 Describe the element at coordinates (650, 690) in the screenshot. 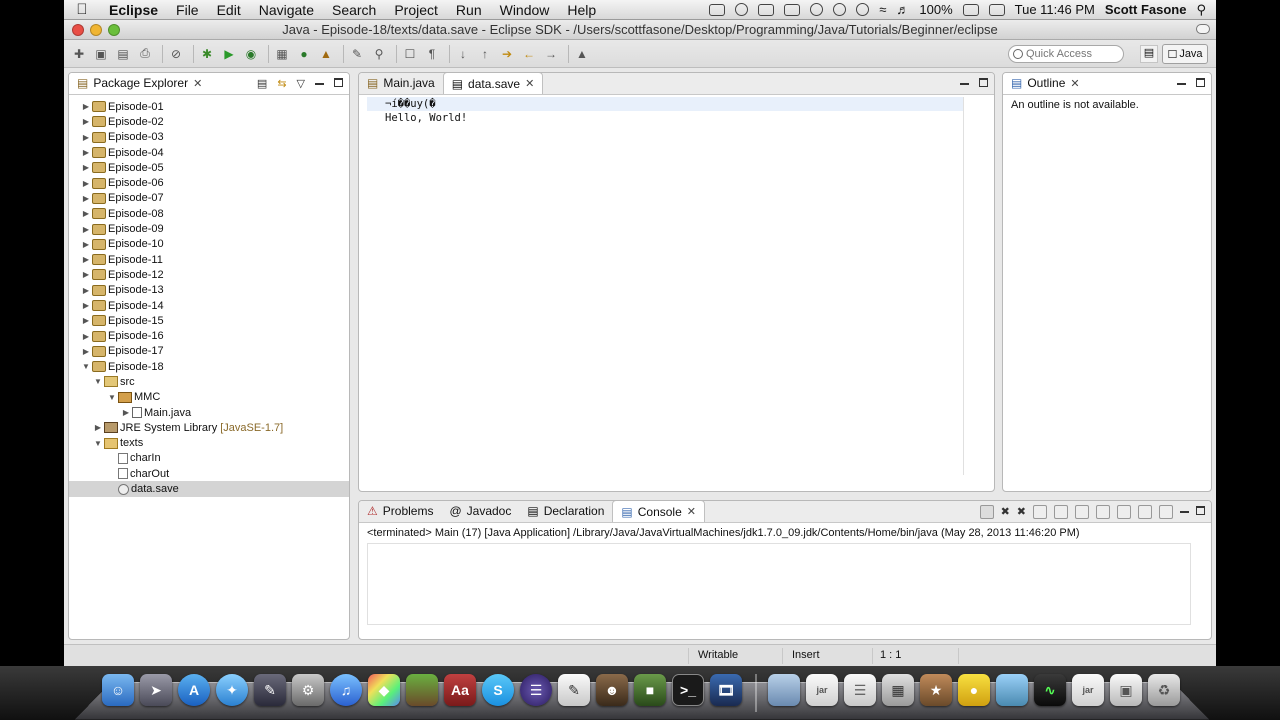

I see `robot-app-icon: ■` at that location.